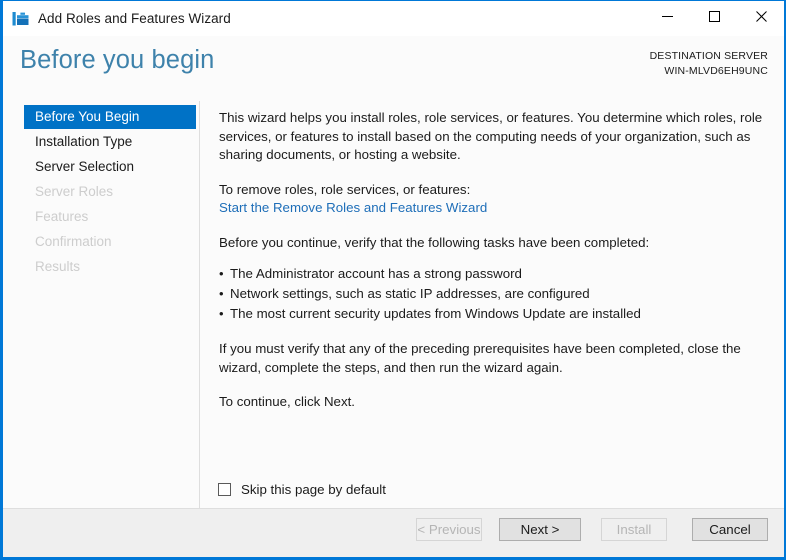 The width and height of the screenshot is (786, 560). What do you see at coordinates (224, 489) in the screenshot?
I see `skip-page-checkbox` at bounding box center [224, 489].